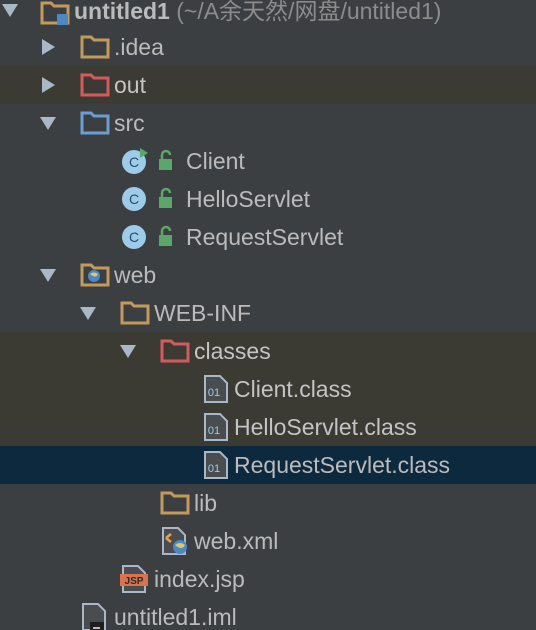 The width and height of the screenshot is (536, 630). Describe the element at coordinates (236, 541) in the screenshot. I see `tree-item-label: web.xml` at that location.